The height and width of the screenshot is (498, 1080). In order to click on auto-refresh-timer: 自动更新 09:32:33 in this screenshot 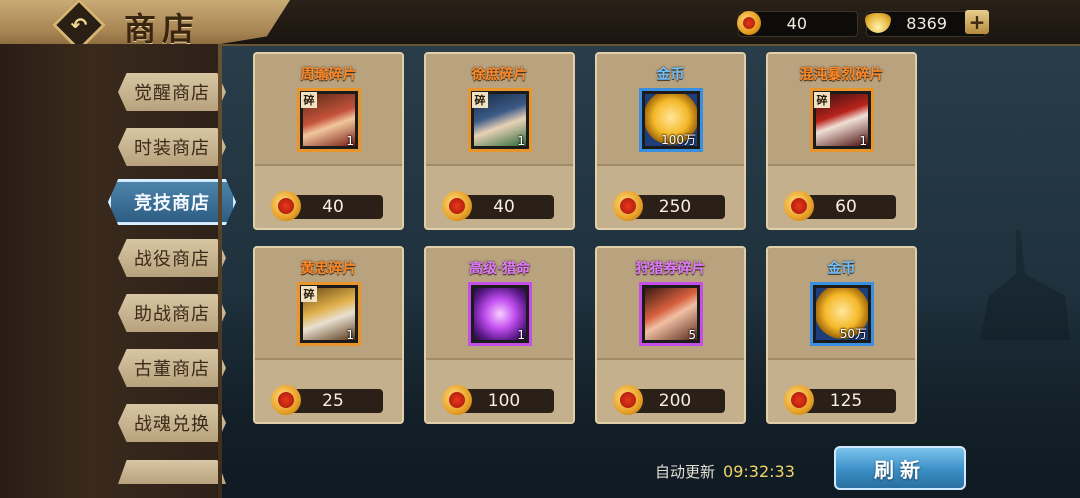, I will do `click(725, 471)`.